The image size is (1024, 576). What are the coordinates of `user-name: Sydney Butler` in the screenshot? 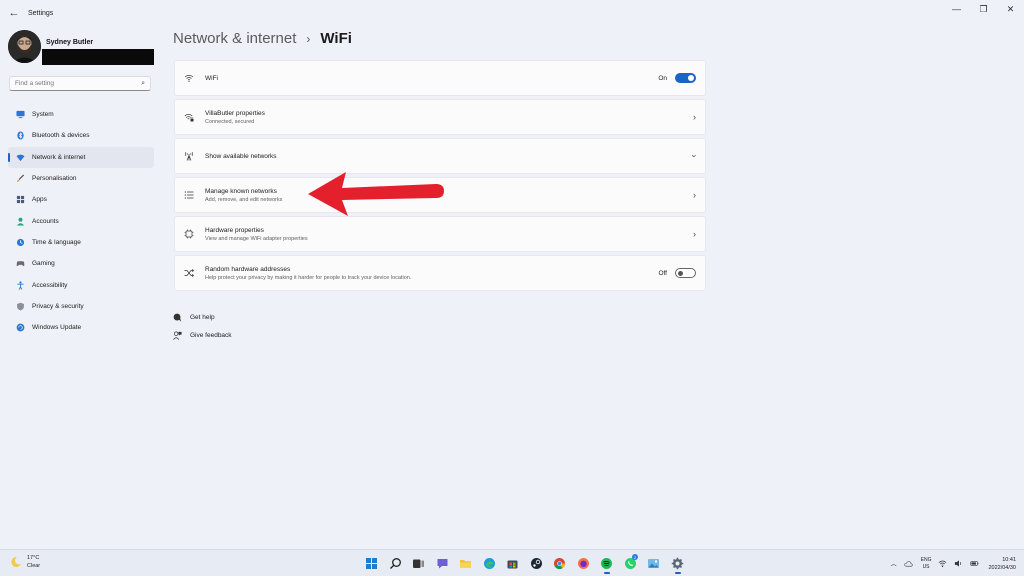 It's located at (70, 42).